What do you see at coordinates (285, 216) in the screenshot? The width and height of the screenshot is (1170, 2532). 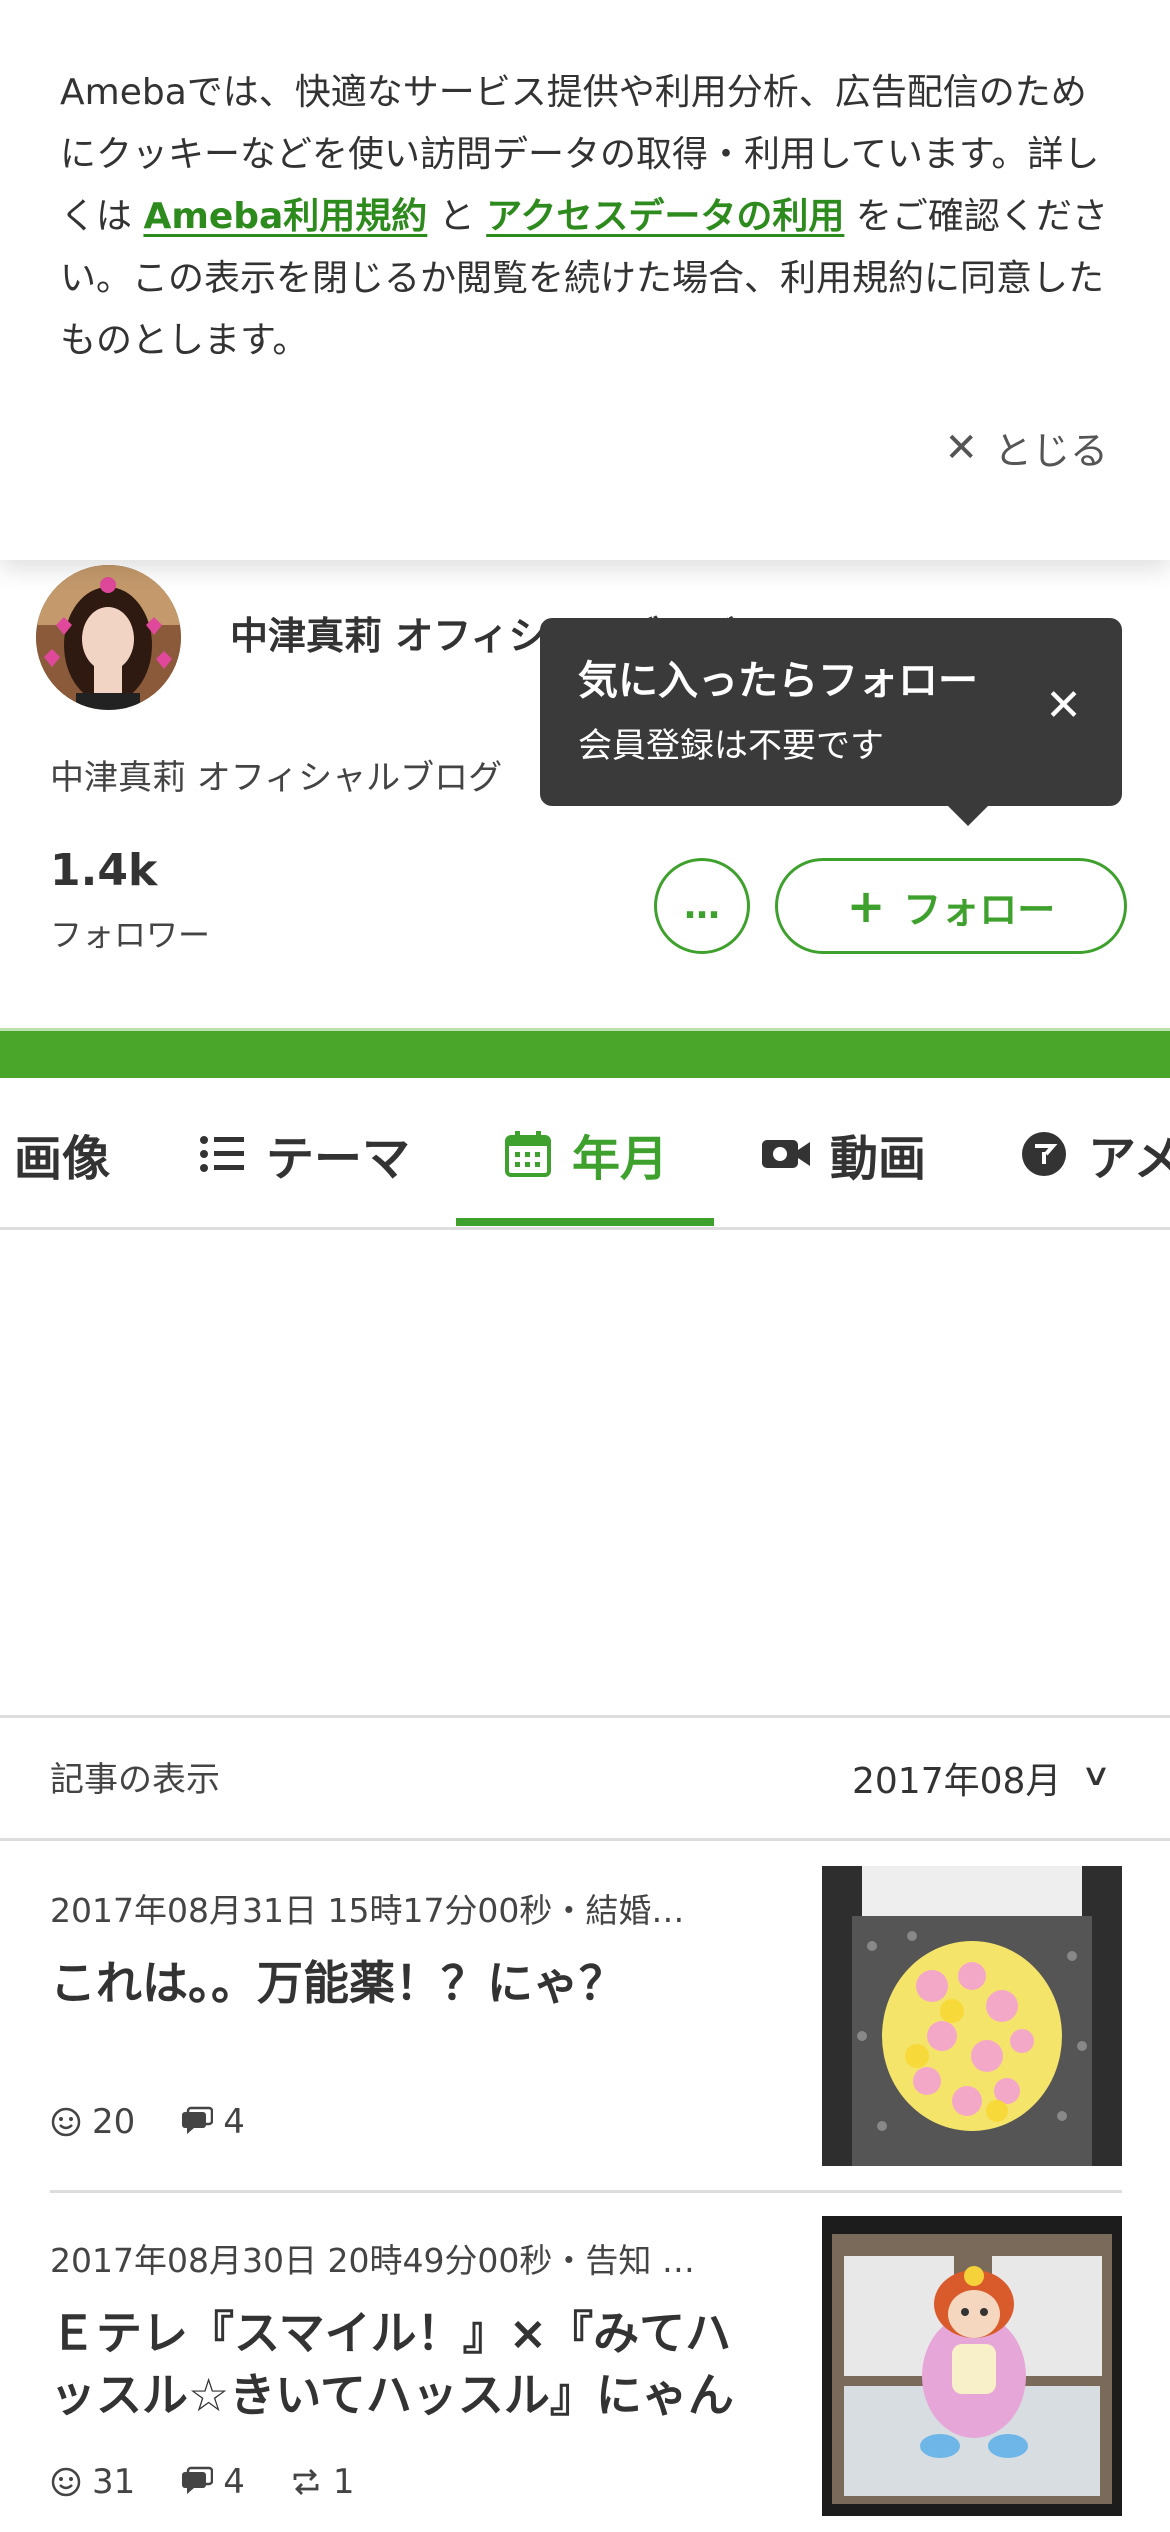 I see `terms-link: Ameba利用規約` at bounding box center [285, 216].